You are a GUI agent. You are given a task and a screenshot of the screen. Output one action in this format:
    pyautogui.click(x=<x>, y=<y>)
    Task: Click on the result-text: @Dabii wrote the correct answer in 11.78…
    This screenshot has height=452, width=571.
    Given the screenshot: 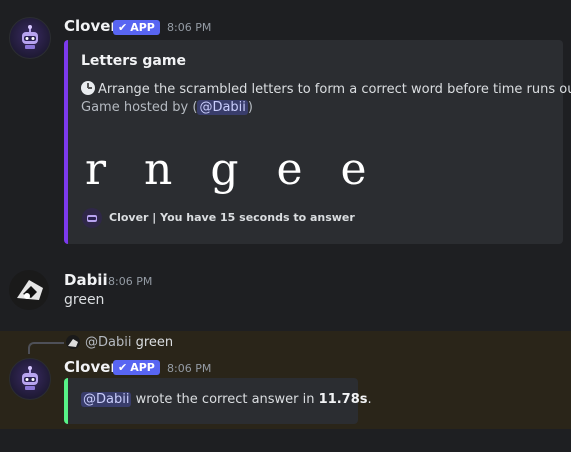 What is the action you would take?
    pyautogui.click(x=226, y=399)
    